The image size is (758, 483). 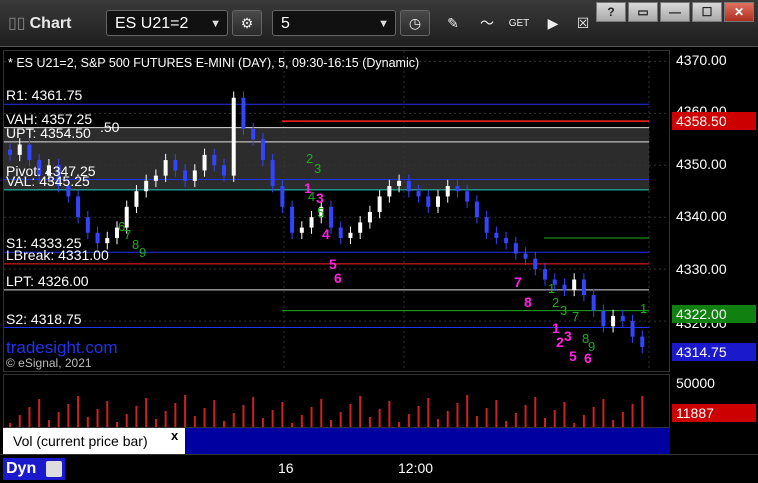 I want to click on level-label: VAL: 4345.25, so click(x=48, y=180).